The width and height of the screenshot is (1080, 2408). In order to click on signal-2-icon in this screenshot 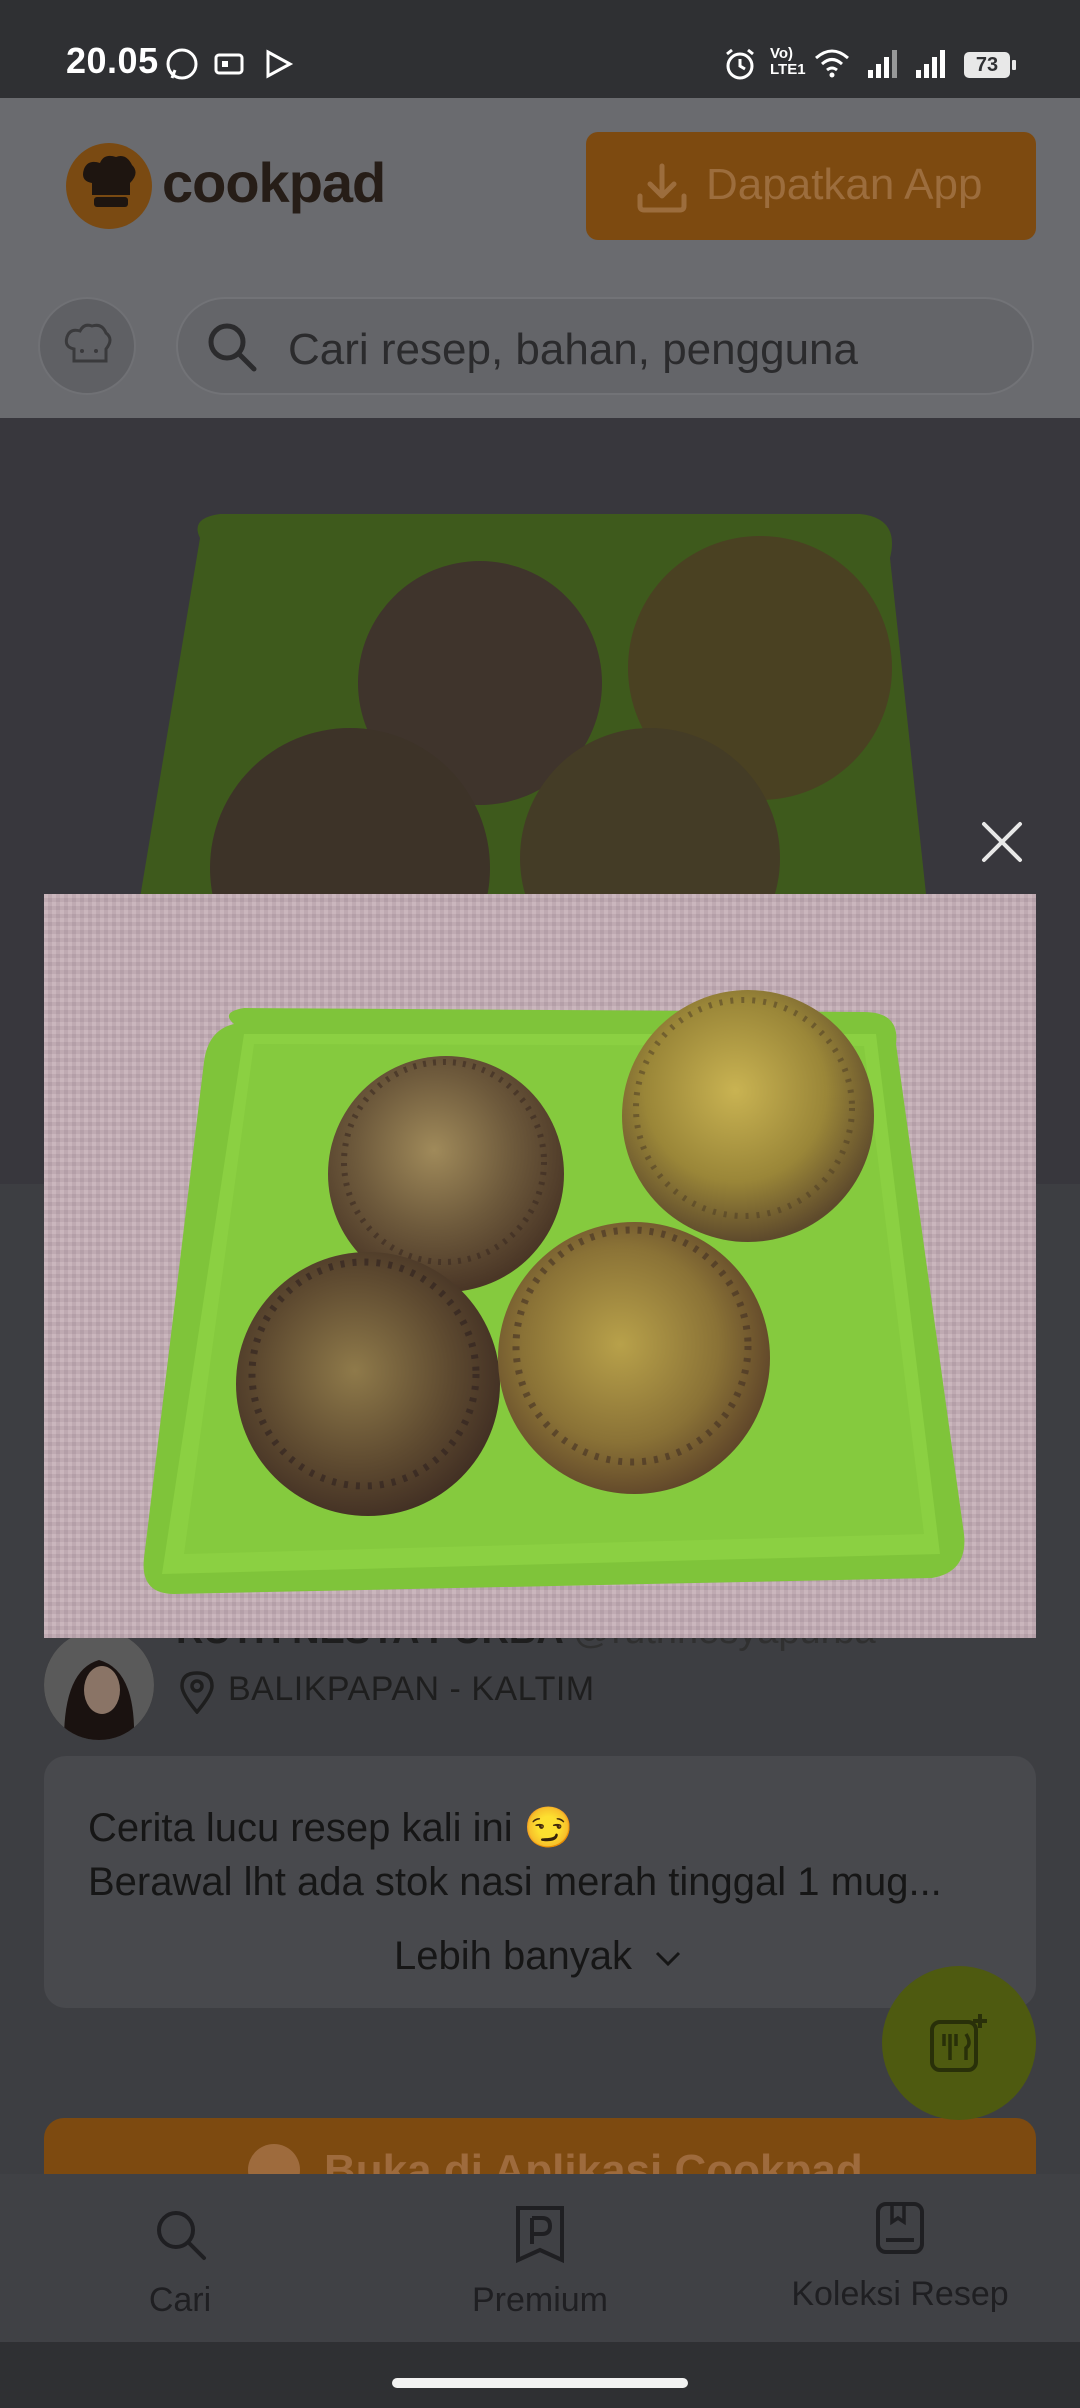, I will do `click(930, 64)`.